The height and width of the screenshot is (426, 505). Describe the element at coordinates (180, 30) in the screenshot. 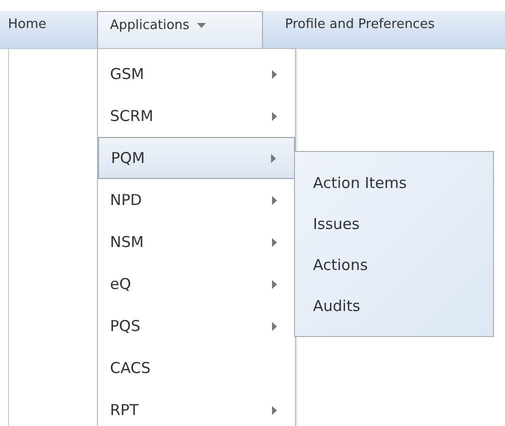

I see `nav-tab: Applications` at that location.